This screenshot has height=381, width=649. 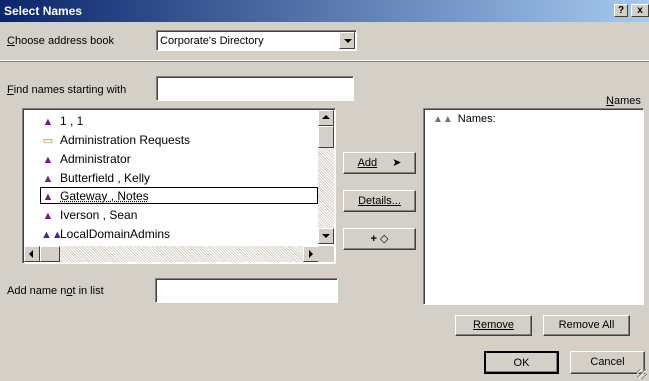 I want to click on arrow-up-icon, so click(x=326, y=117).